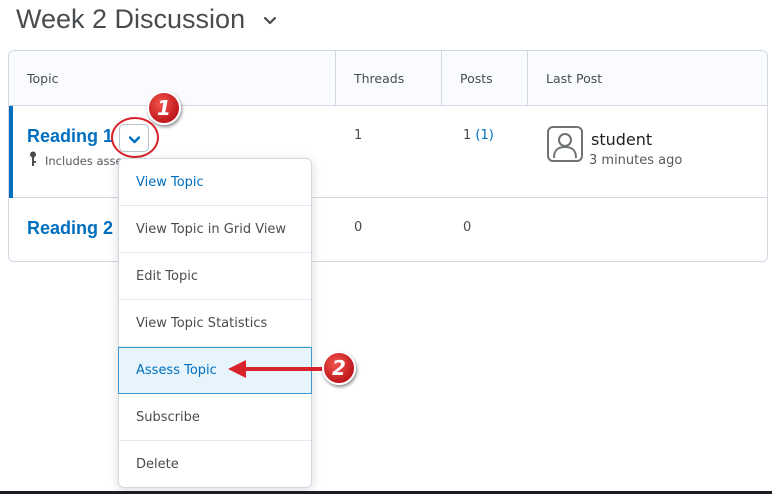 Image resolution: width=772 pixels, height=494 pixels. Describe the element at coordinates (70, 136) in the screenshot. I see `topic-link-reading-1: Reading 1` at that location.